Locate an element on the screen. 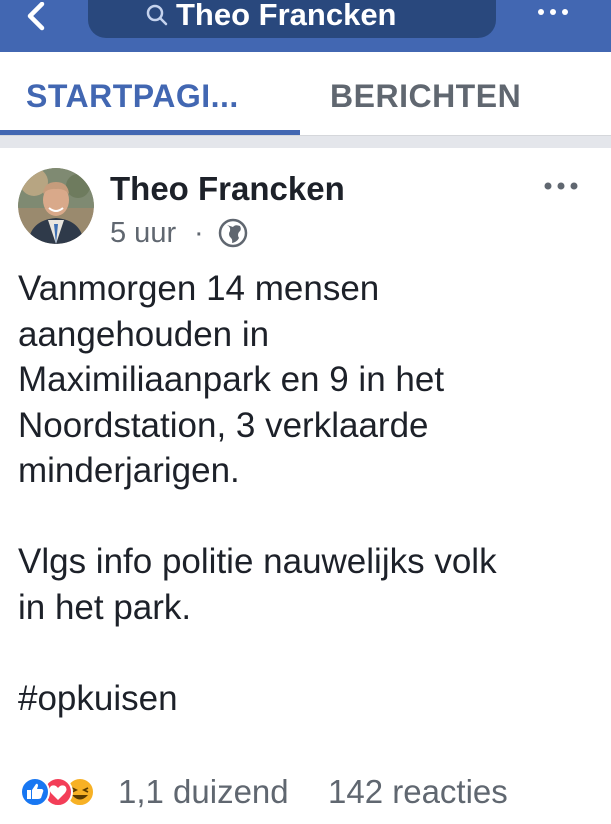  search-icon is located at coordinates (157, 15).